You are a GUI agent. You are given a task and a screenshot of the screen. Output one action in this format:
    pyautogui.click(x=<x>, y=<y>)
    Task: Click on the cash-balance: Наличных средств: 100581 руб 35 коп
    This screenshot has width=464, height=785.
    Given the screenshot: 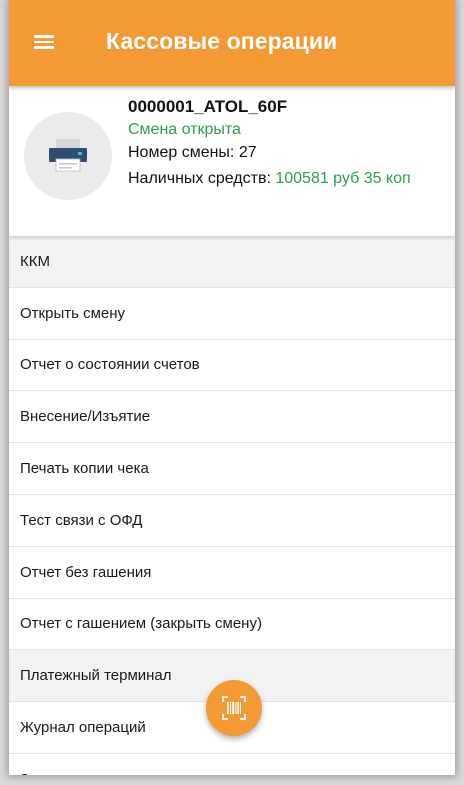 What is the action you would take?
    pyautogui.click(x=288, y=178)
    